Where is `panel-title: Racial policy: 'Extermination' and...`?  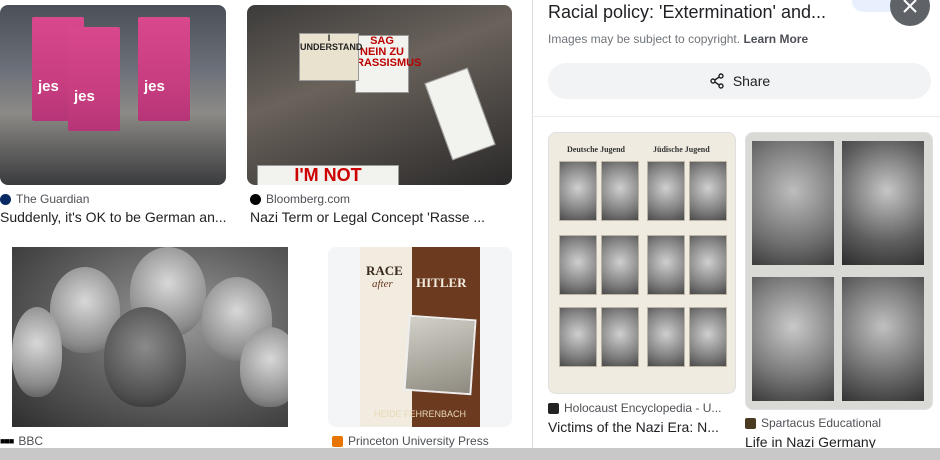 panel-title: Racial policy: 'Extermination' and... is located at coordinates (687, 12).